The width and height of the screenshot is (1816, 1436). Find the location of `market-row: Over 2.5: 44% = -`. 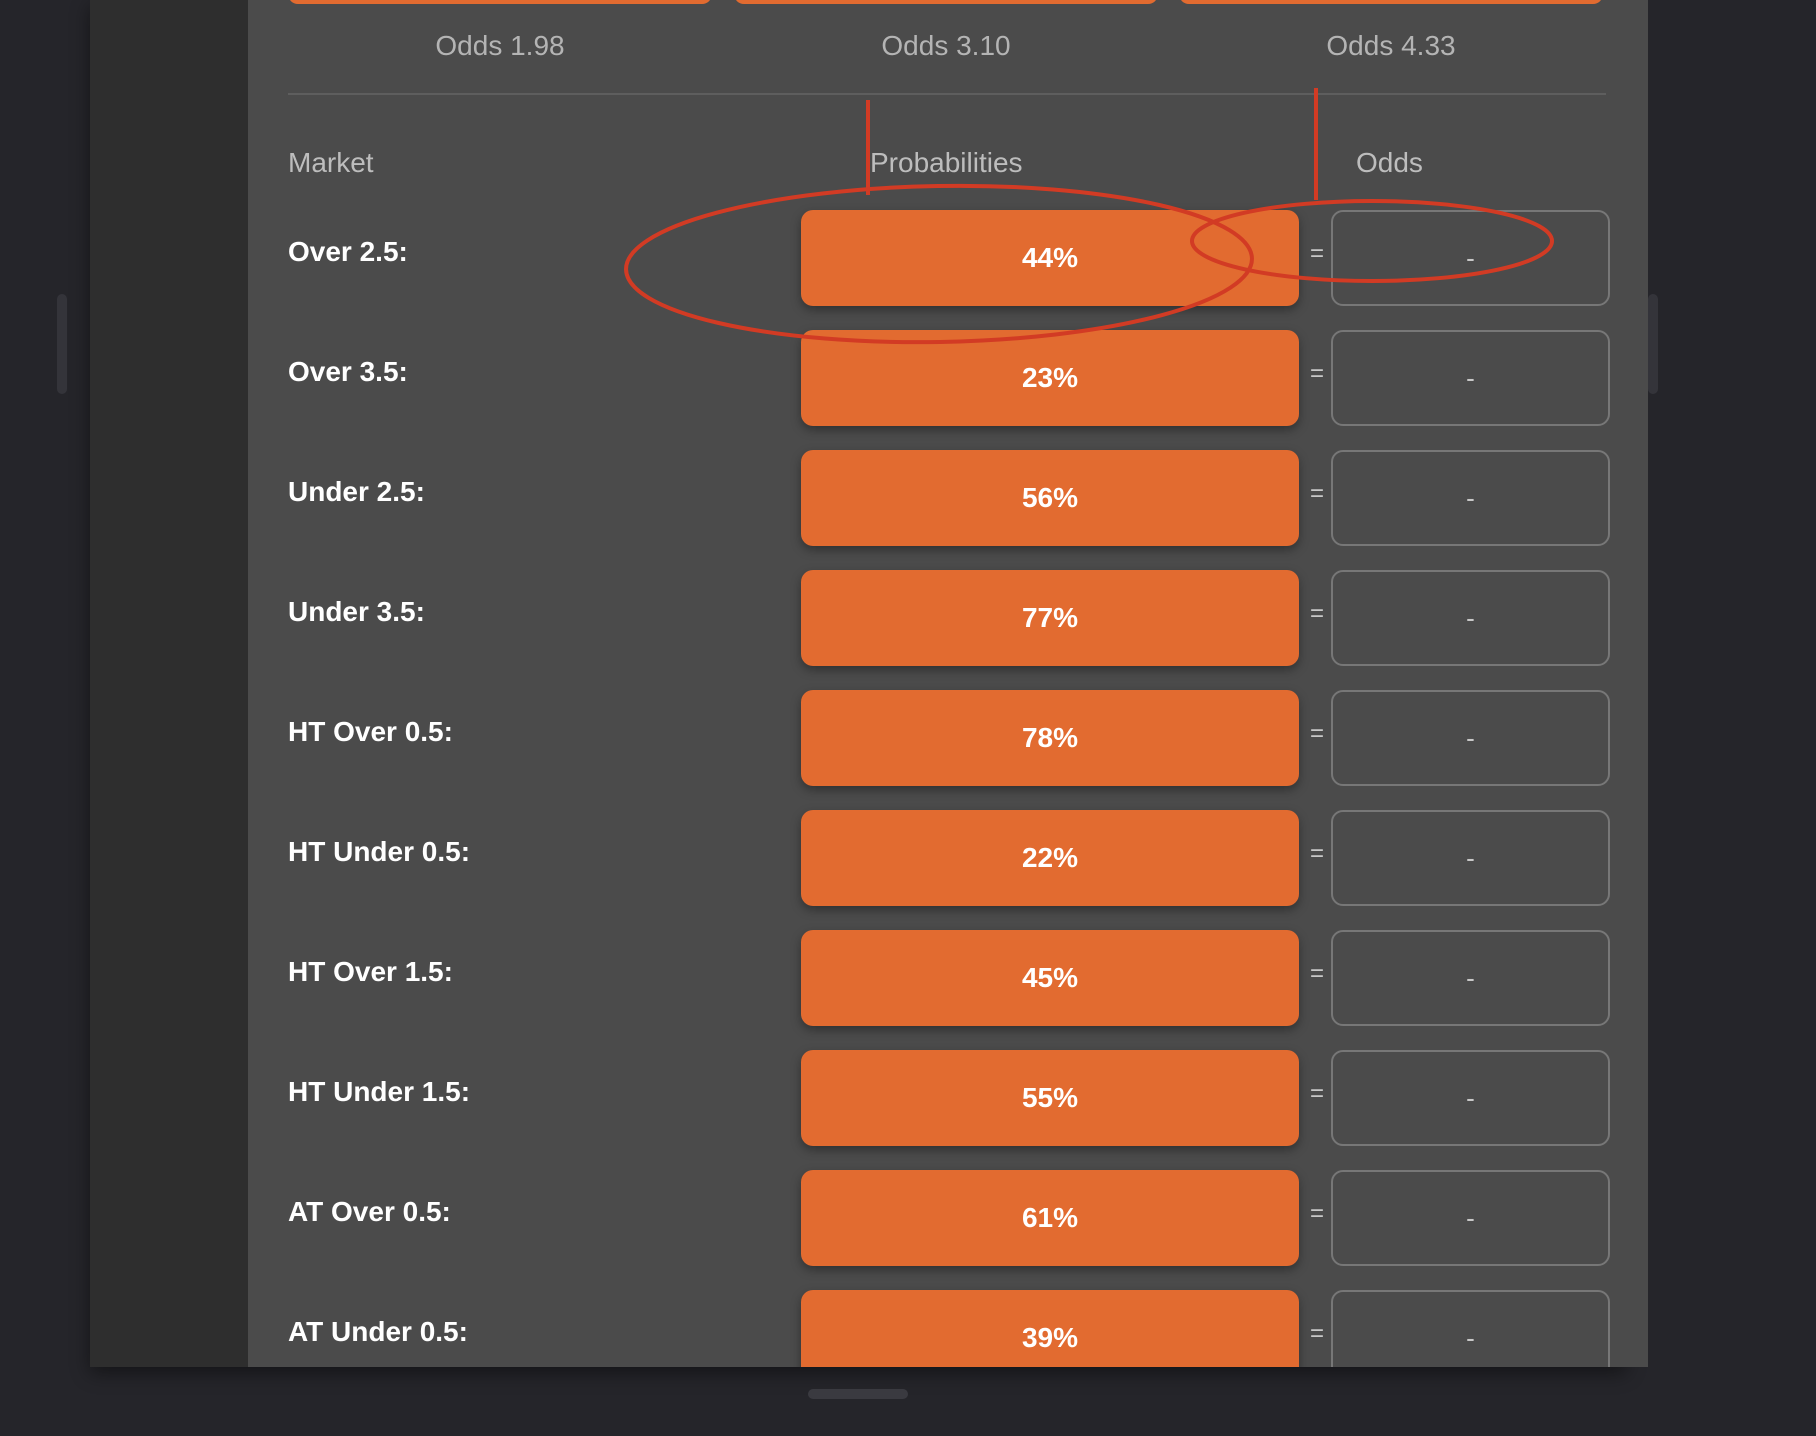

market-row: Over 2.5: 44% = - is located at coordinates (948, 258).